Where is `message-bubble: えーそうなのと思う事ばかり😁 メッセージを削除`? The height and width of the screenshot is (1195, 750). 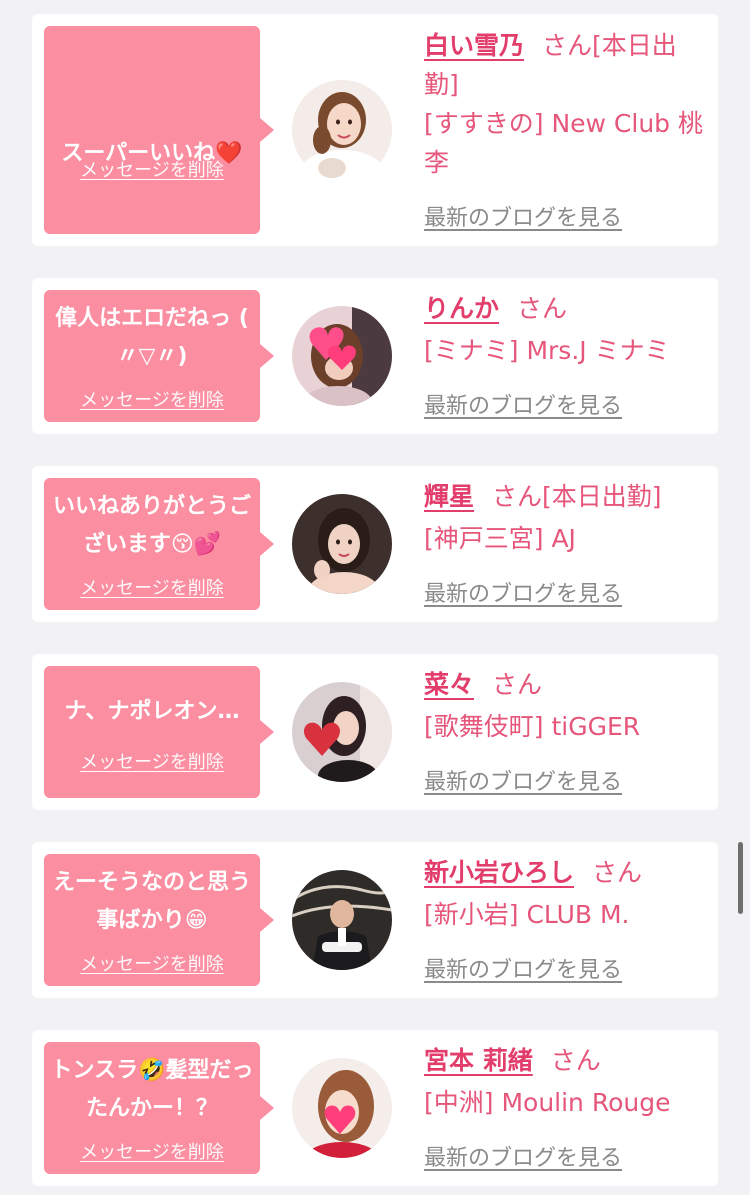
message-bubble: えーそうなのと思う事ばかり😁 メッセージを削除 is located at coordinates (159, 920).